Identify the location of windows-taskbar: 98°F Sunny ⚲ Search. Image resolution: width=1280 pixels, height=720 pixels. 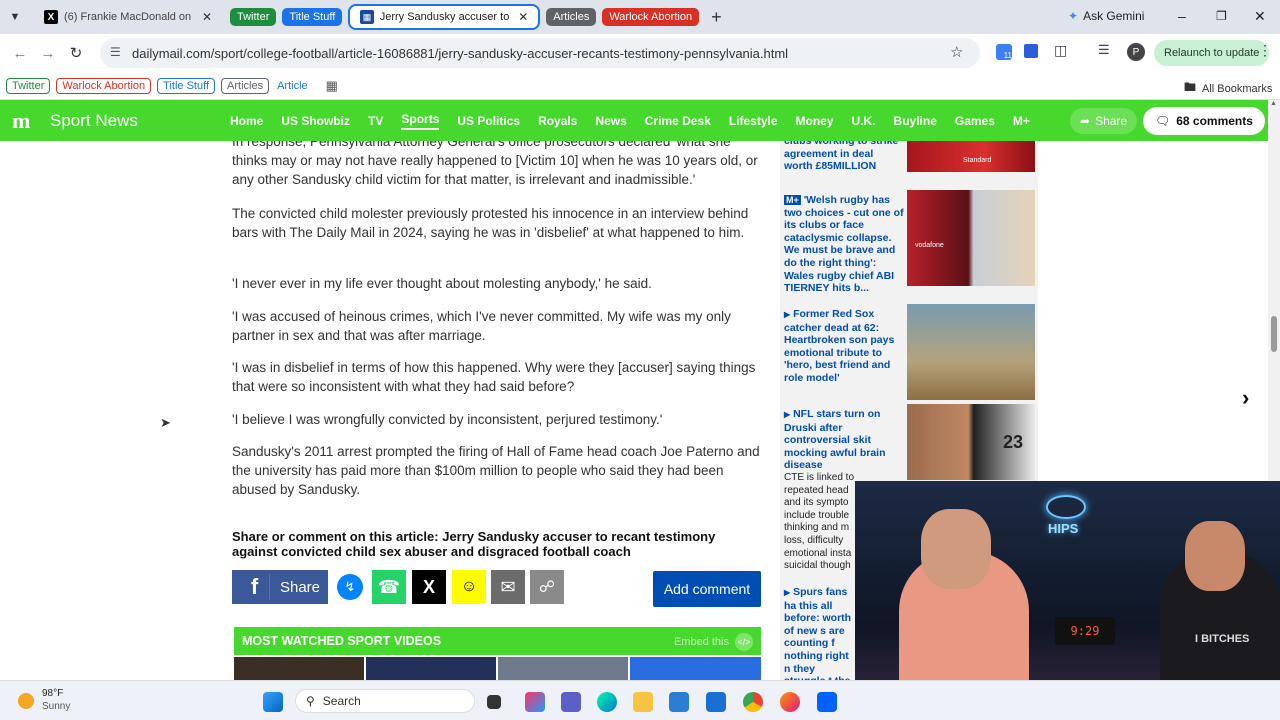
(640, 700).